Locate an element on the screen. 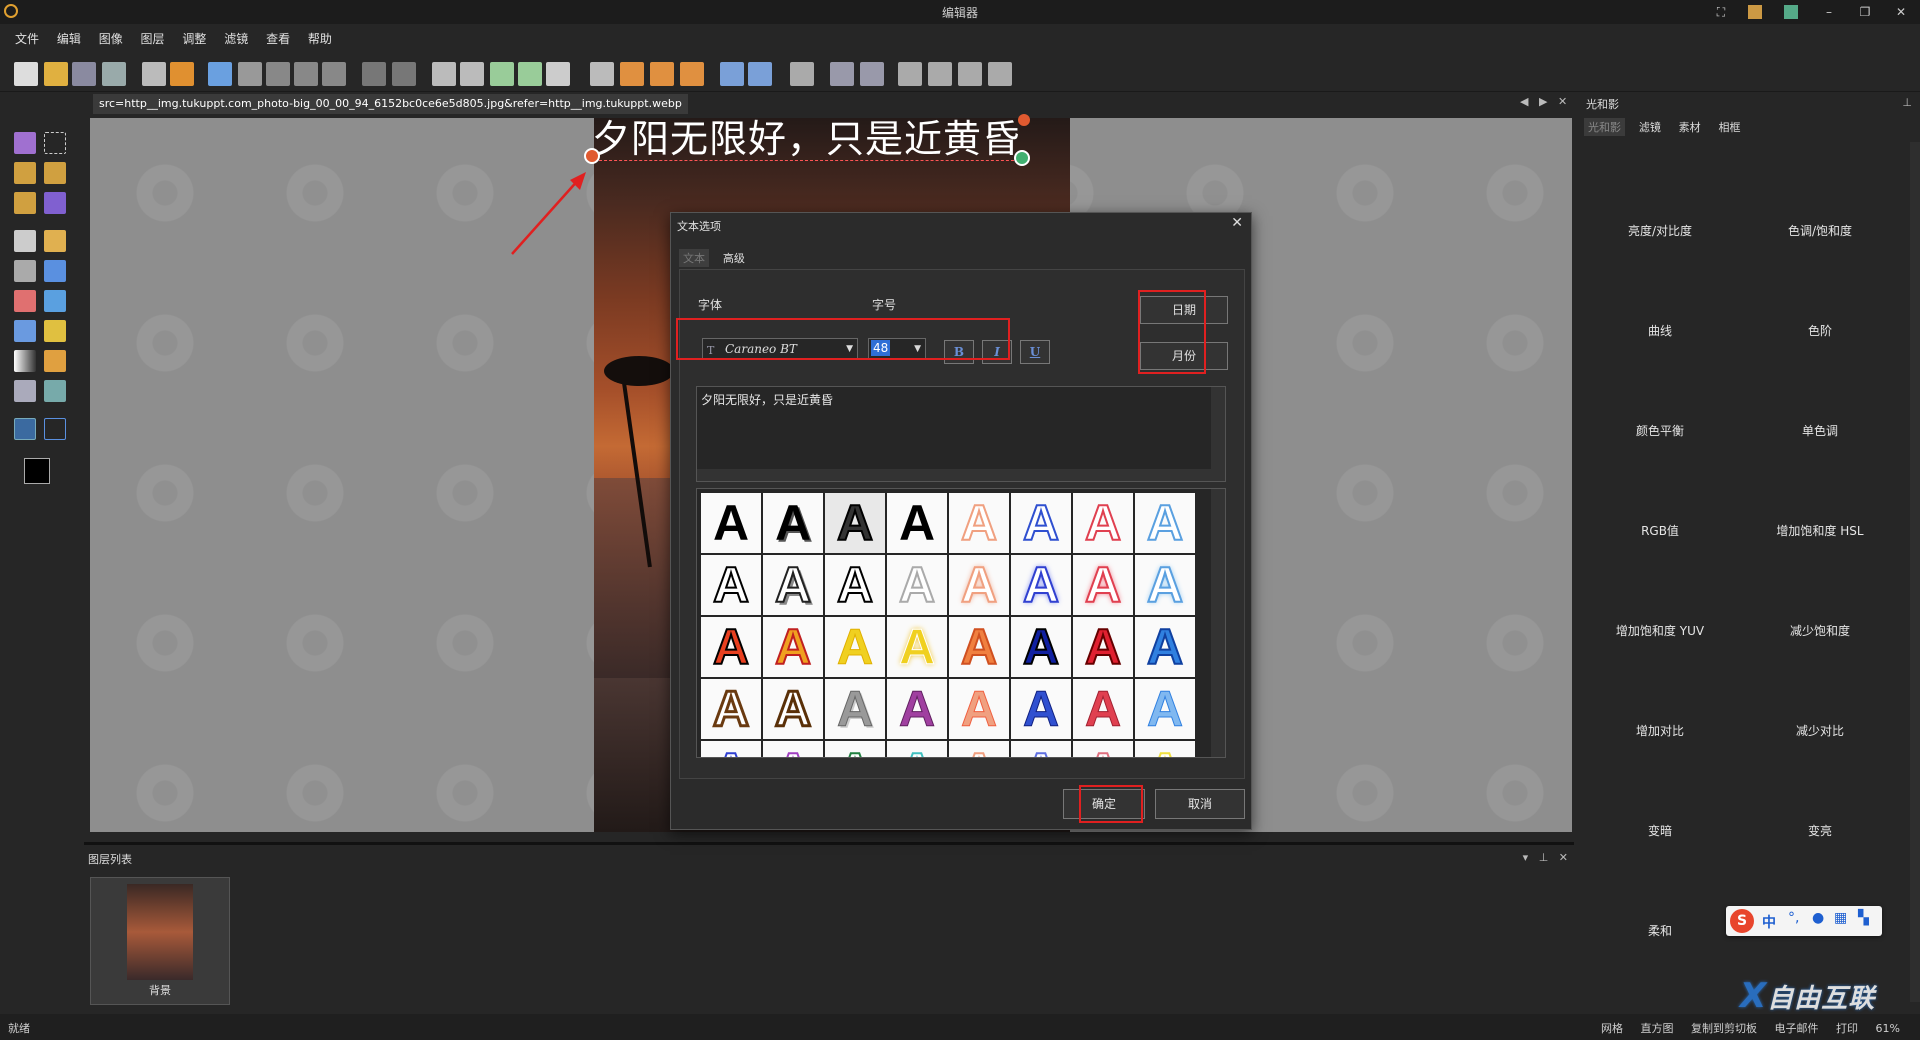 Image resolution: width=1920 pixels, height=1040 pixels. copy-clipboard-button: 复制到剪切板 is located at coordinates (1724, 1028).